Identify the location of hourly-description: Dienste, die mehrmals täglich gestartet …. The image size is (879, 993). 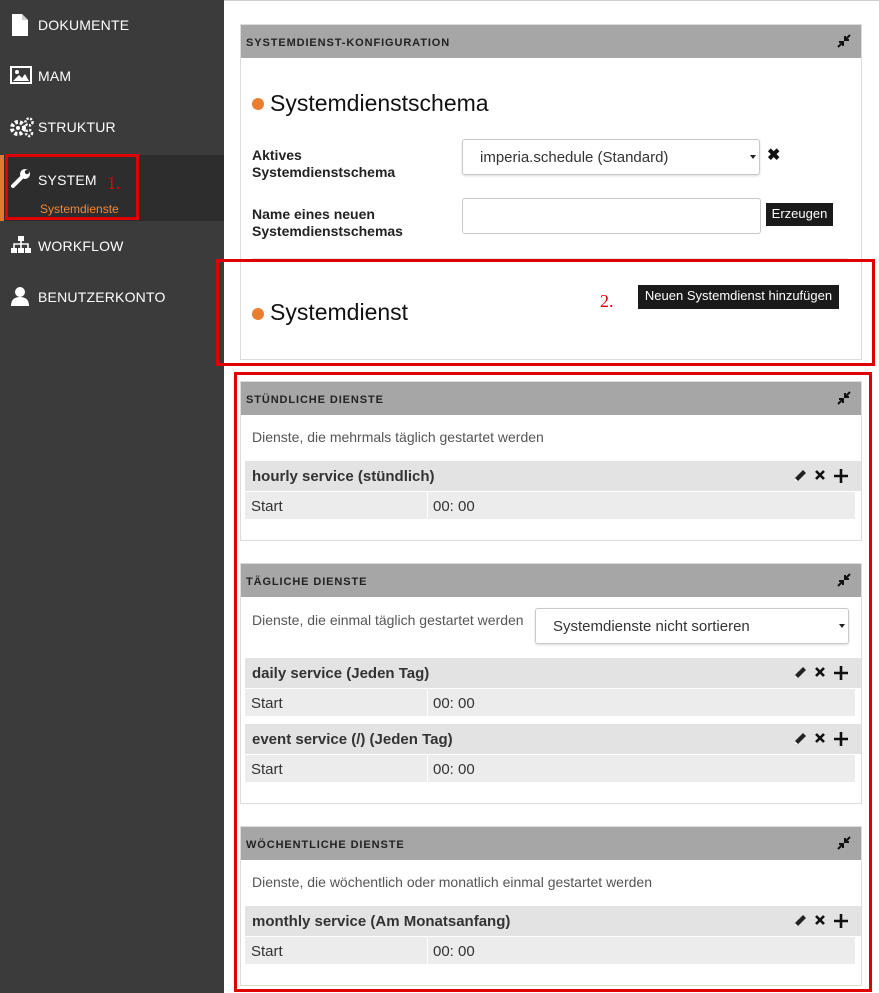
(398, 437).